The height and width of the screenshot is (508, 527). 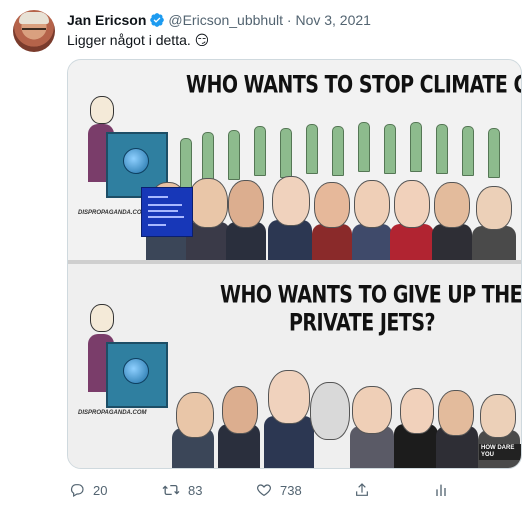 I want to click on like-button: 738, so click(x=279, y=490).